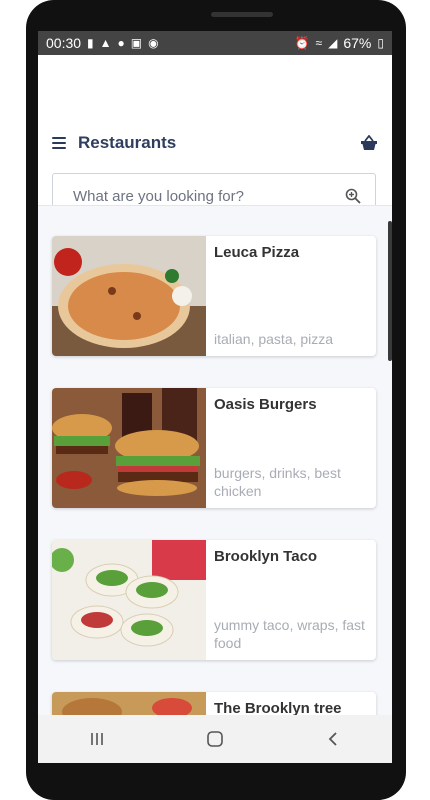 The height and width of the screenshot is (800, 430). I want to click on scrollbar, so click(390, 291).